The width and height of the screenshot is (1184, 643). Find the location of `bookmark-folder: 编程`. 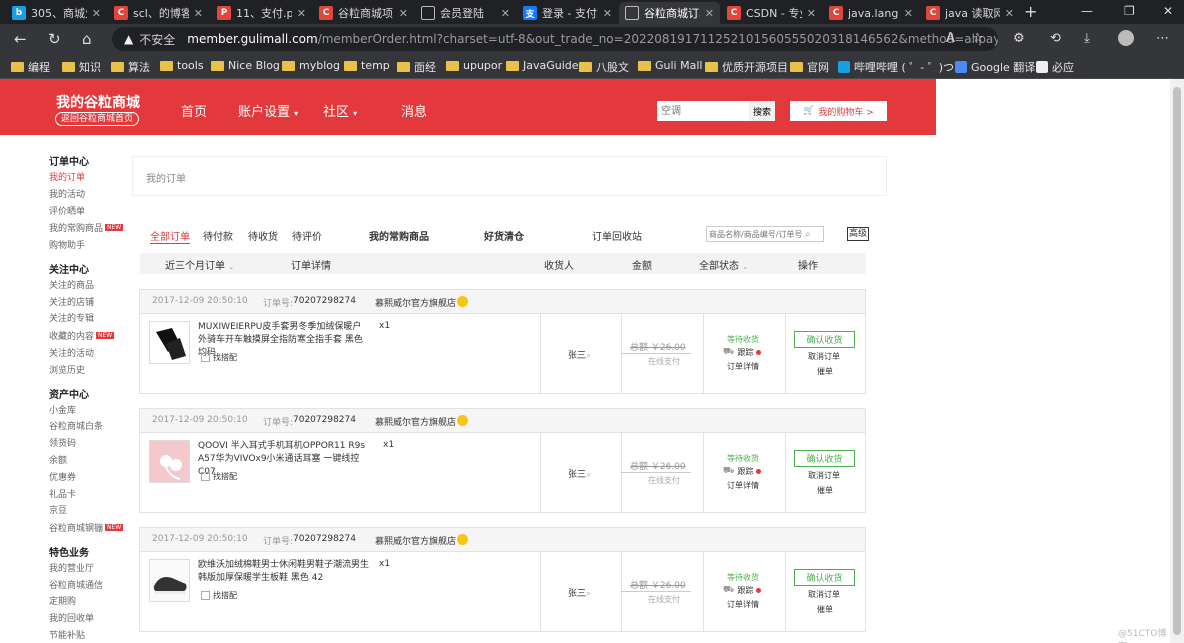

bookmark-folder: 编程 is located at coordinates (30, 67).